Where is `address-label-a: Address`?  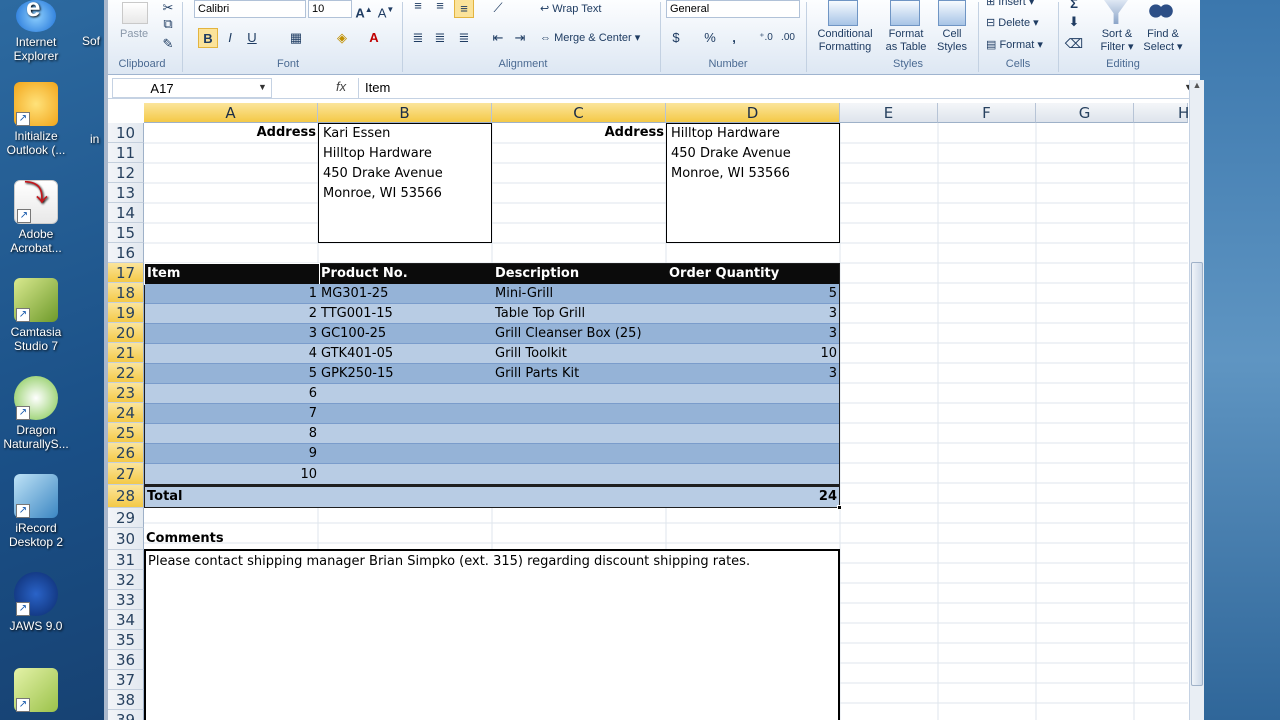 address-label-a: Address is located at coordinates (231, 133).